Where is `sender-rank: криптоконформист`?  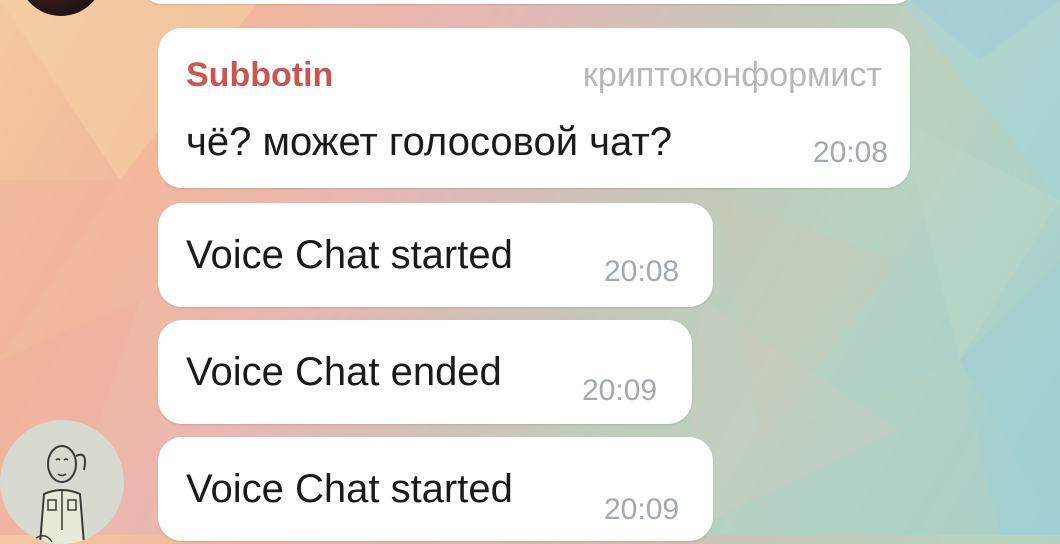
sender-rank: криптоконформист is located at coordinates (732, 75).